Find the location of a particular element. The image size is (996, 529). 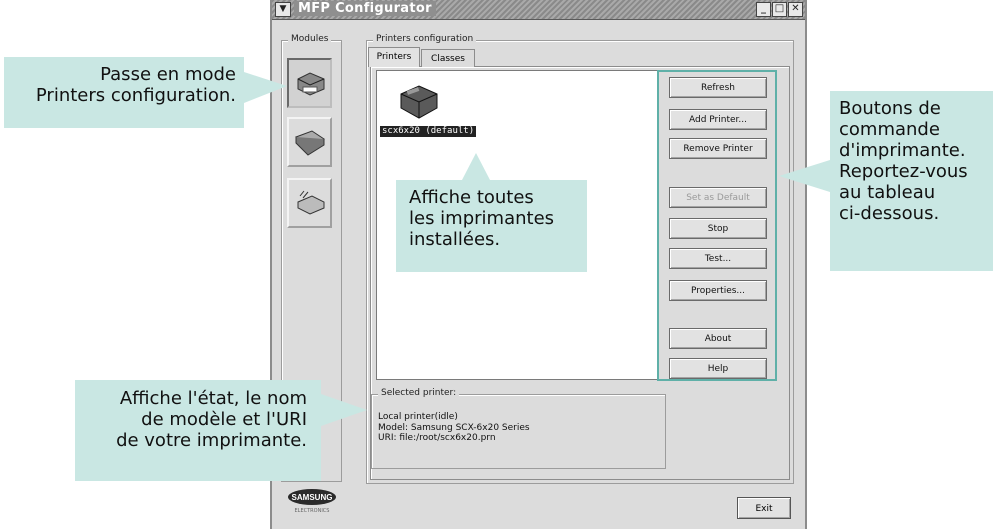

status-callout-line2: de modèle et l'URI is located at coordinates (224, 419).